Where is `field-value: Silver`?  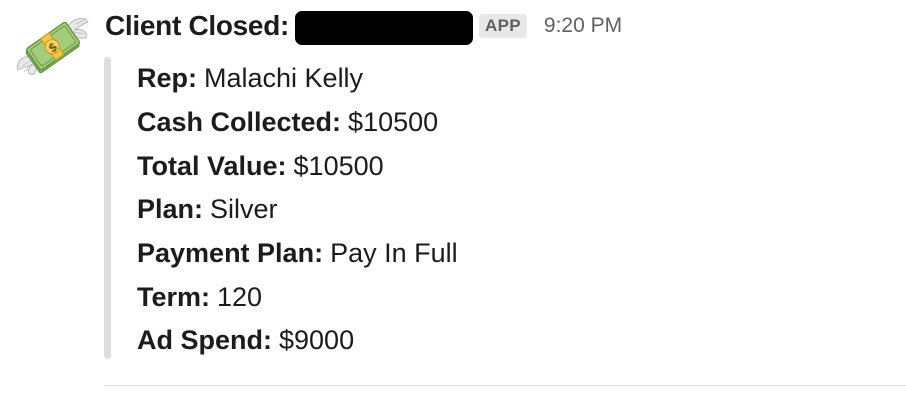 field-value: Silver is located at coordinates (244, 209).